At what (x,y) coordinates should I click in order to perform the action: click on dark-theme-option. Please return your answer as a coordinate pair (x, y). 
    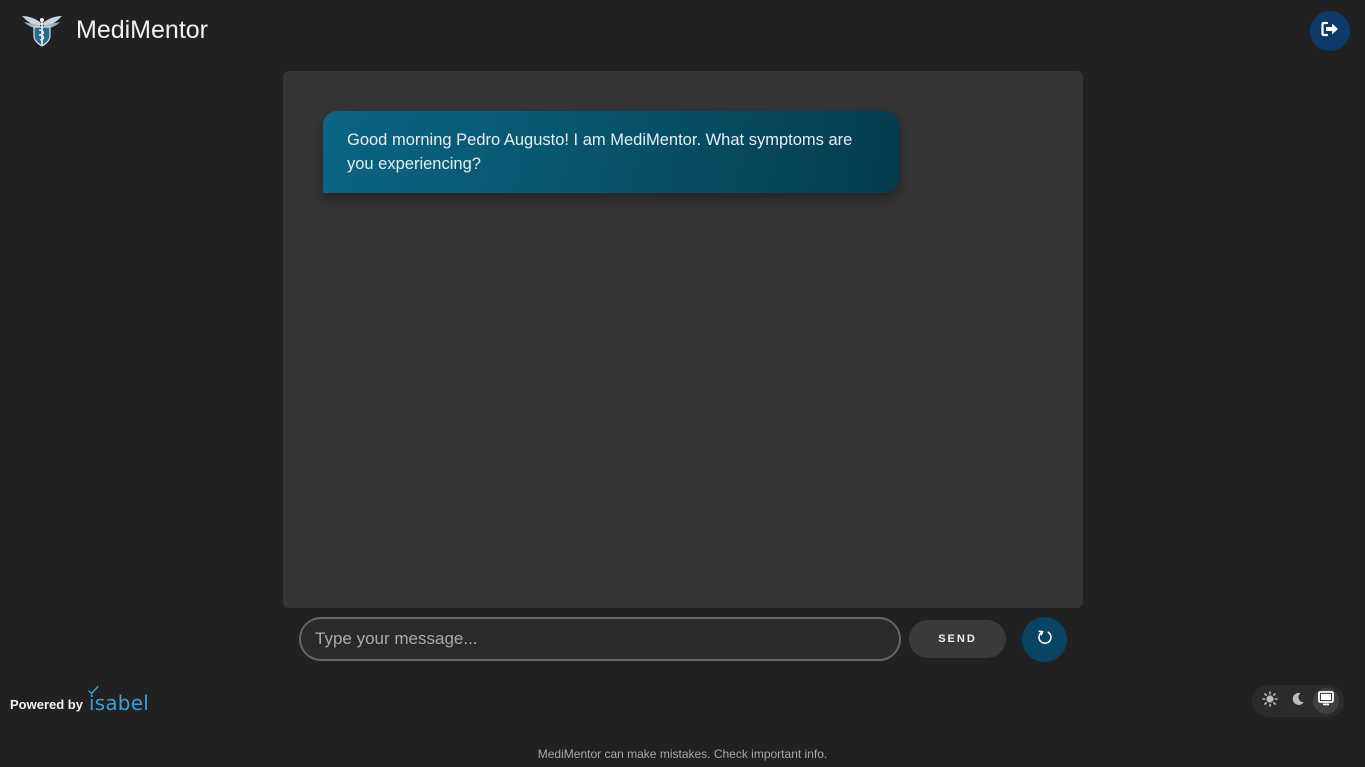
    Looking at the image, I should click on (1298, 701).